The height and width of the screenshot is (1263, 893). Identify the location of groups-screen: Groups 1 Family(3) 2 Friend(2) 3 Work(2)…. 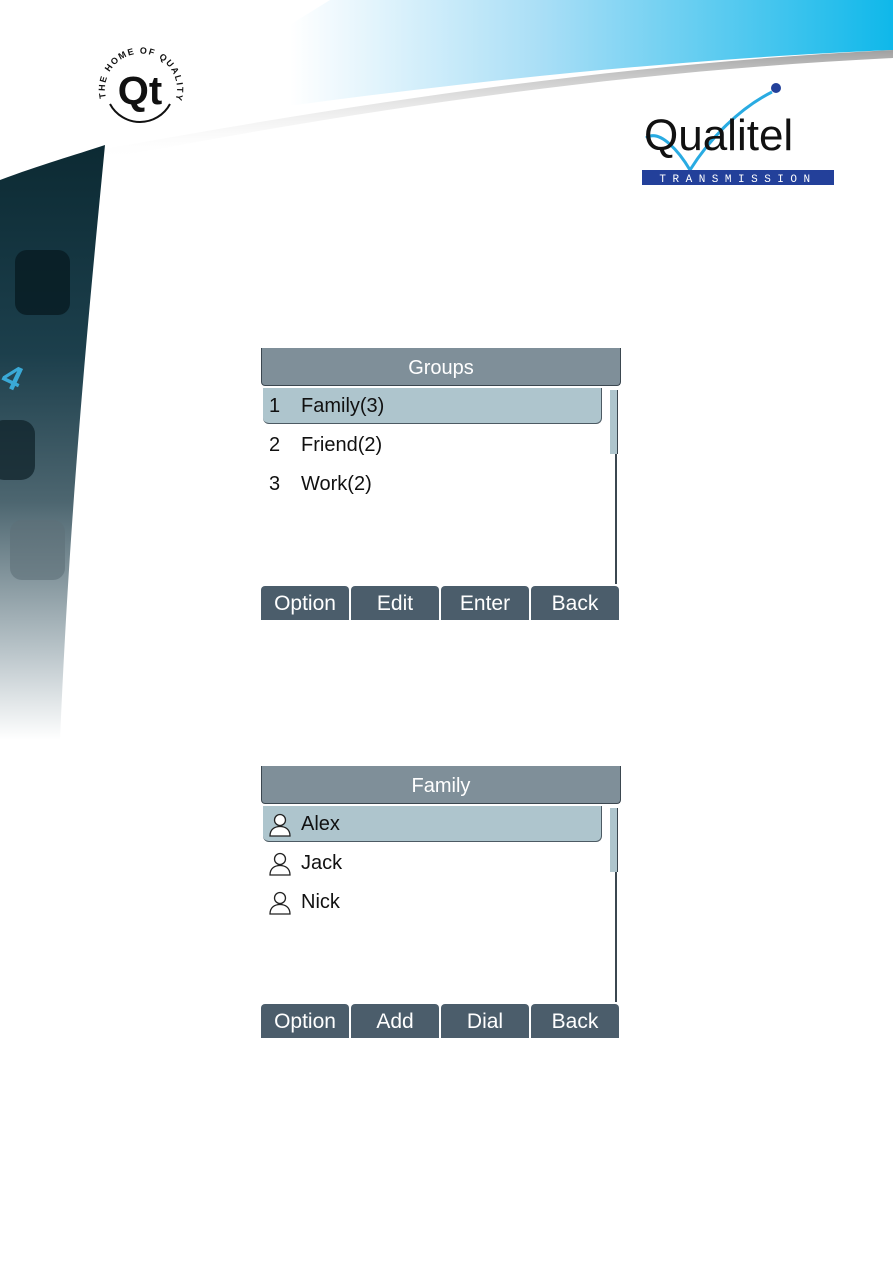
(441, 484).